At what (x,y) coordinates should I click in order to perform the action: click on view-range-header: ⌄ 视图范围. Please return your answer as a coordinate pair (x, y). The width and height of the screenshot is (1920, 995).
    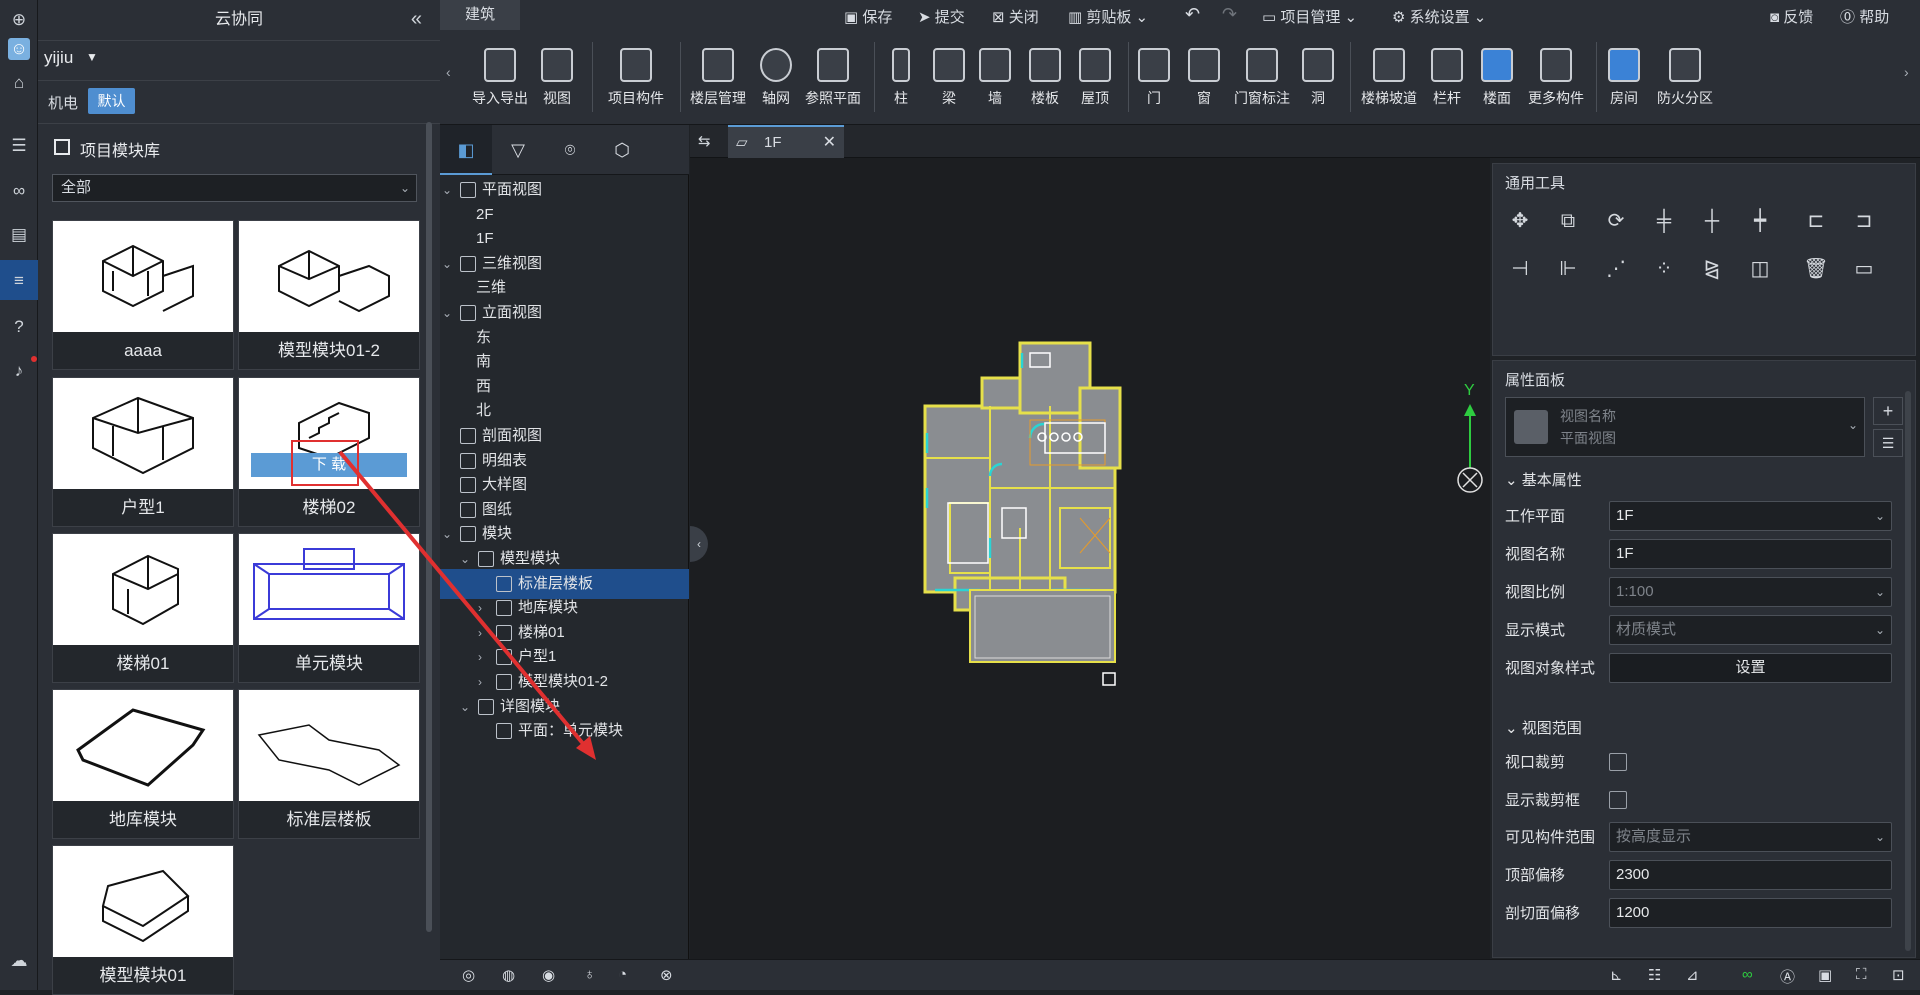
    Looking at the image, I should click on (1543, 727).